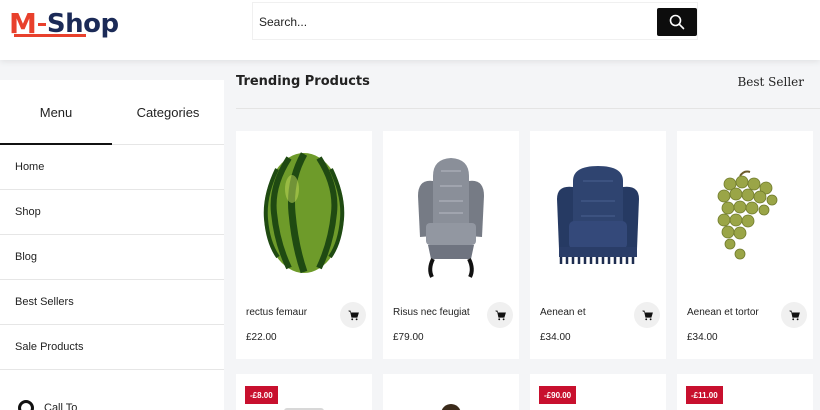  I want to click on sidebar-tabs: Menu Categories, so click(112, 112).